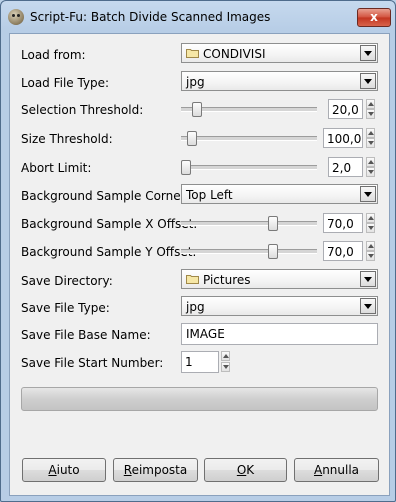 This screenshot has height=502, width=396. I want to click on spinbox-value: 100,0, so click(344, 139).